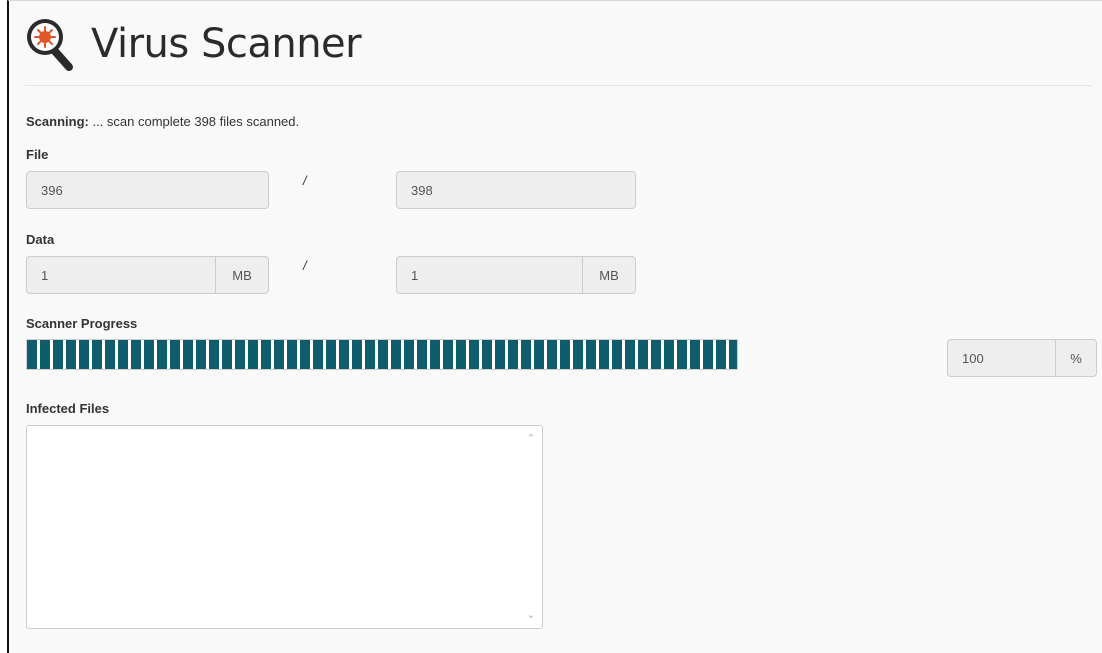 The height and width of the screenshot is (653, 1102). Describe the element at coordinates (558, 85) in the screenshot. I see `header-divider` at that location.